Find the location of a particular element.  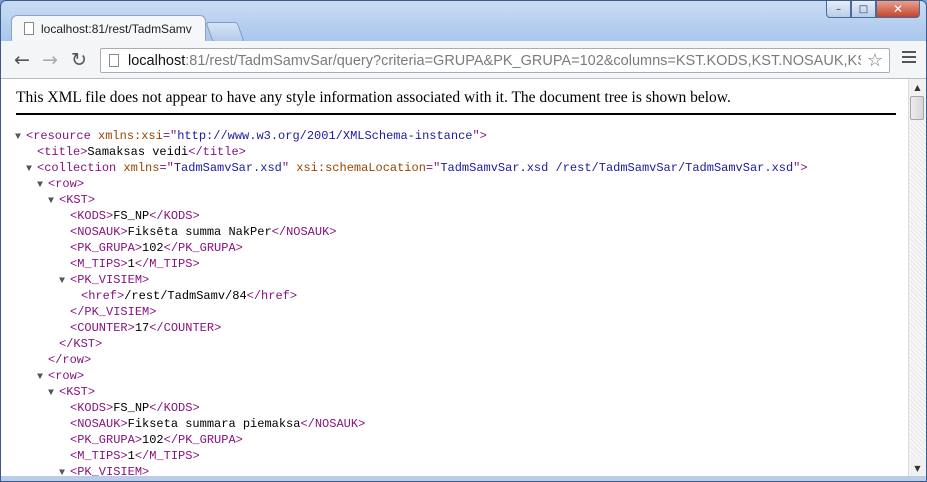

xml-line-counter: <COUNTER>17</COUNTER> is located at coordinates (146, 328).